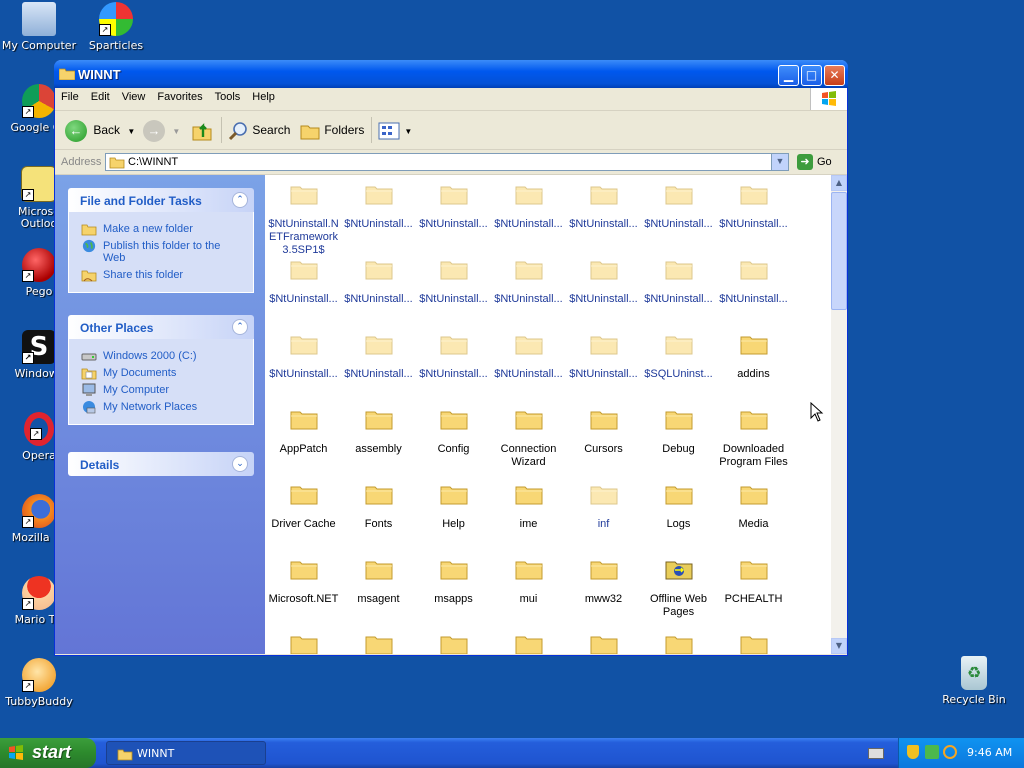  Describe the element at coordinates (378, 428) in the screenshot. I see `folder-item: assembly` at that location.